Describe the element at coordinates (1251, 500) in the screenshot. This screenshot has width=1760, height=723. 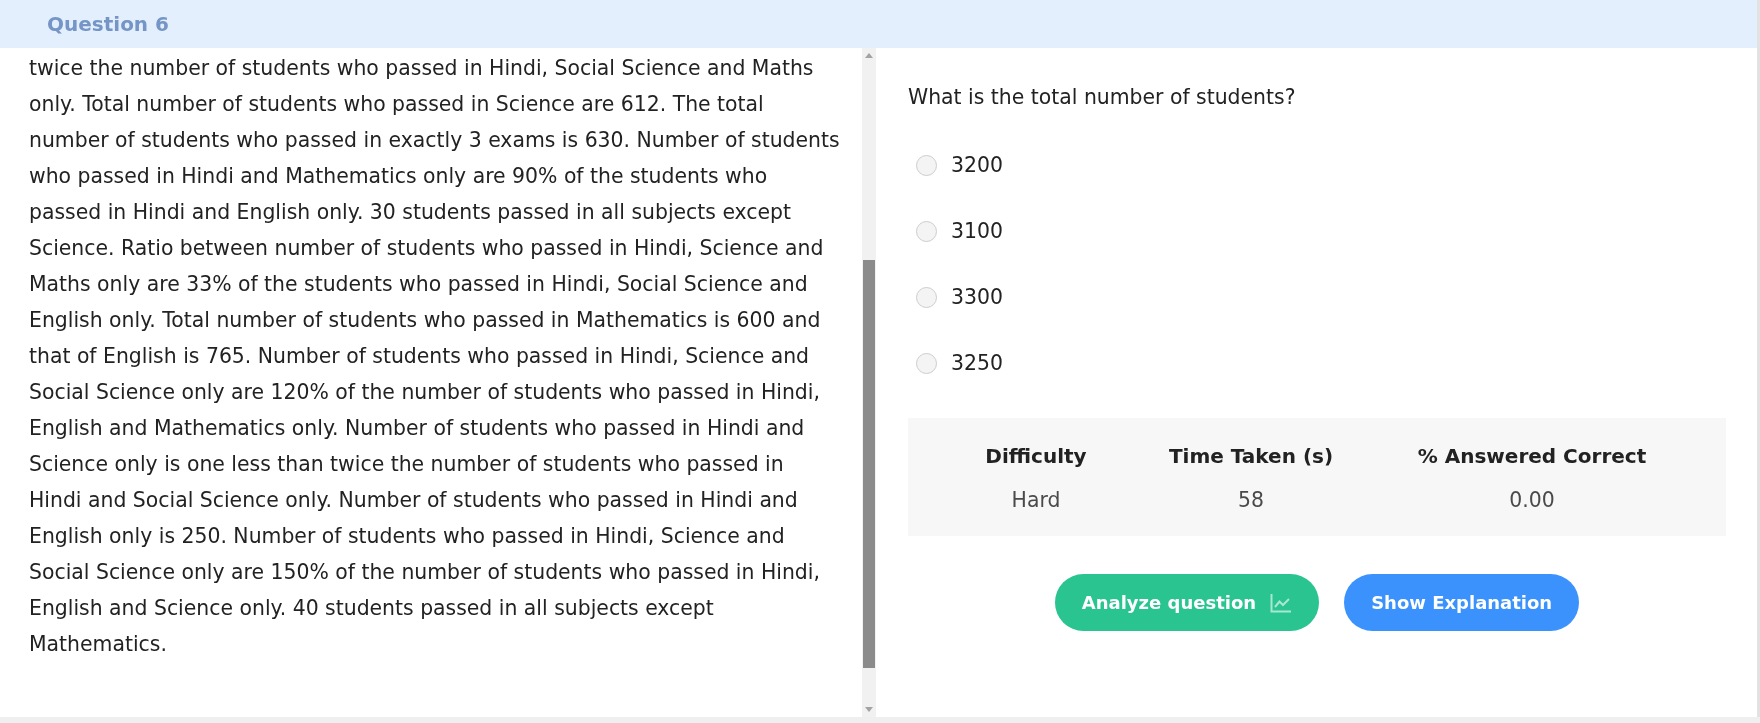
I see `stat-value: 58` at that location.